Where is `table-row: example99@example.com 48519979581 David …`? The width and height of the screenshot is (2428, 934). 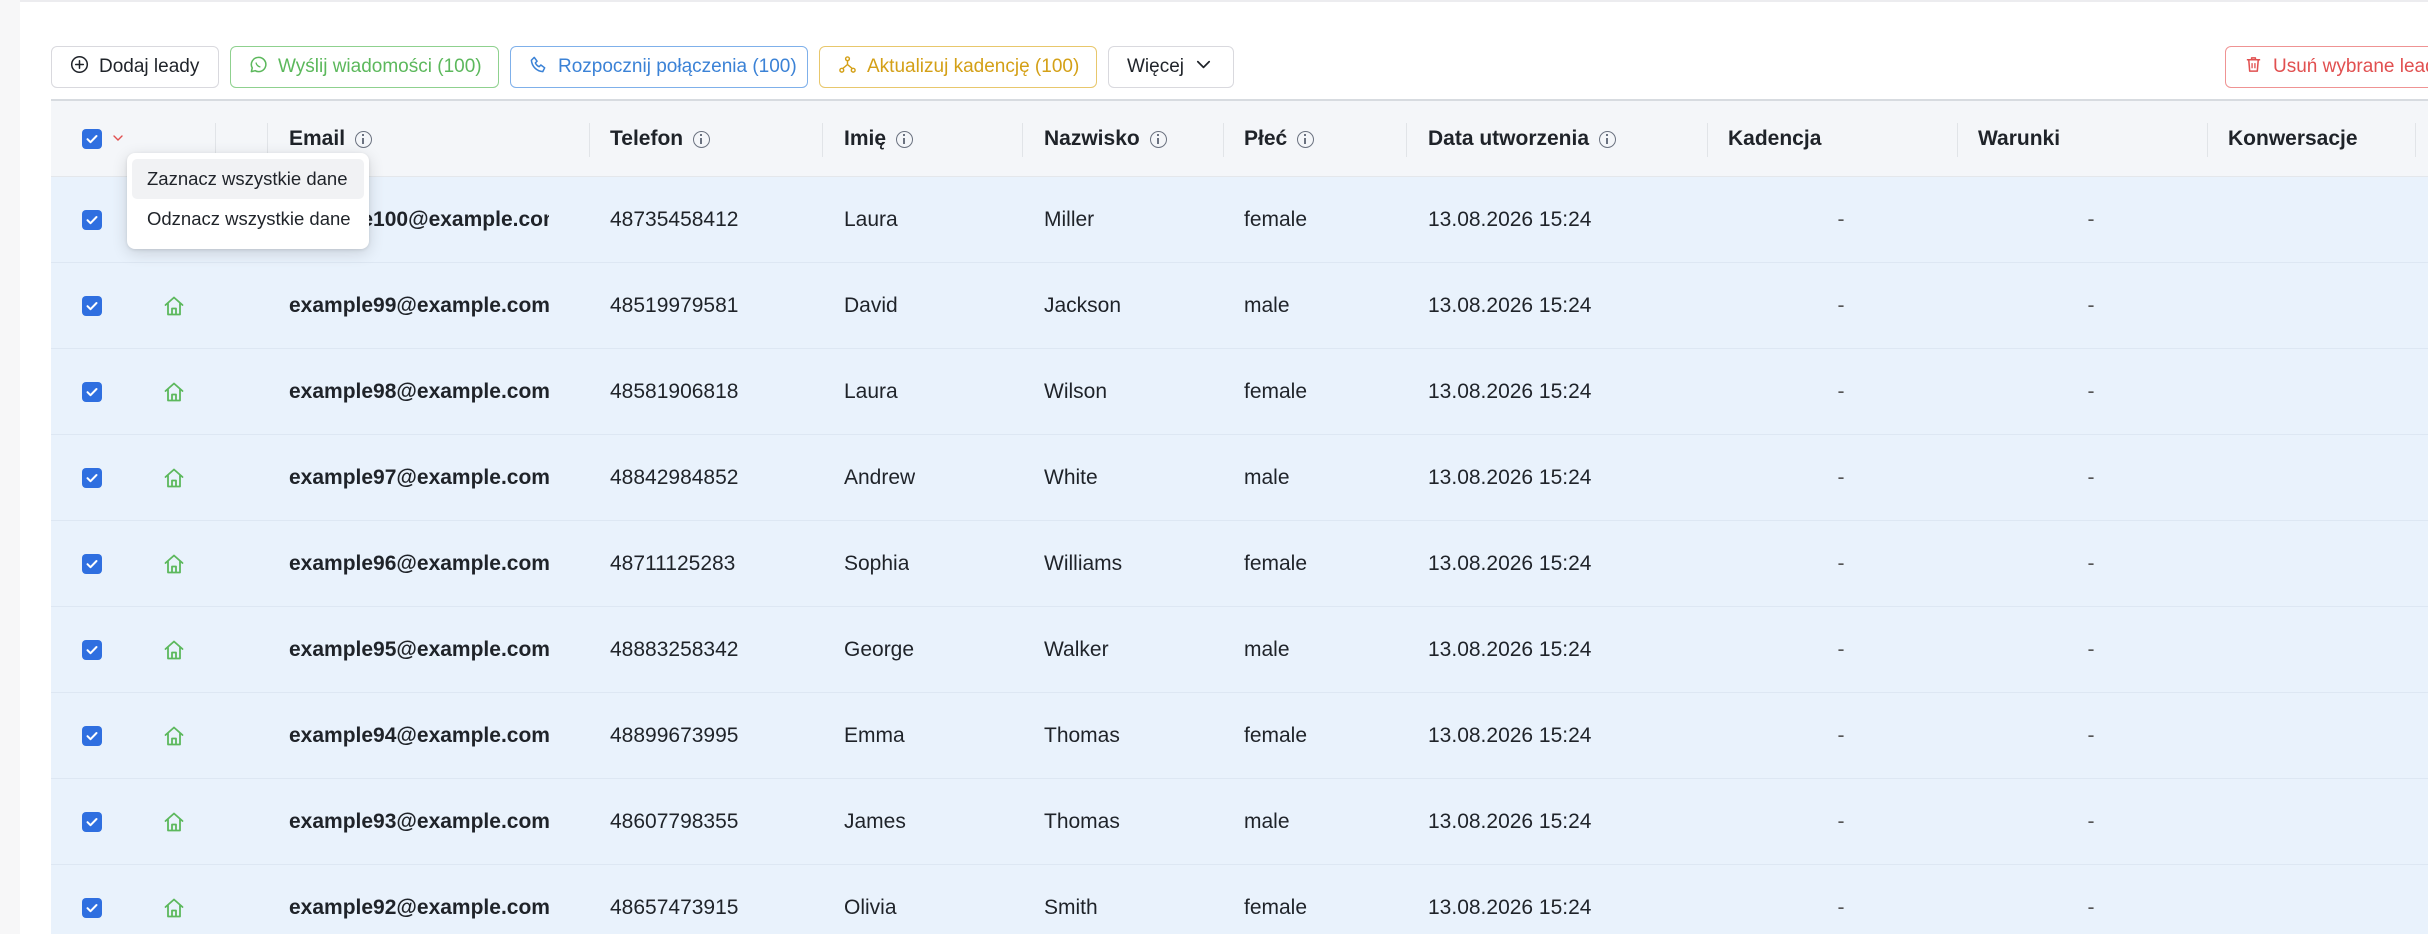 table-row: example99@example.com 48519979581 David … is located at coordinates (1239, 306).